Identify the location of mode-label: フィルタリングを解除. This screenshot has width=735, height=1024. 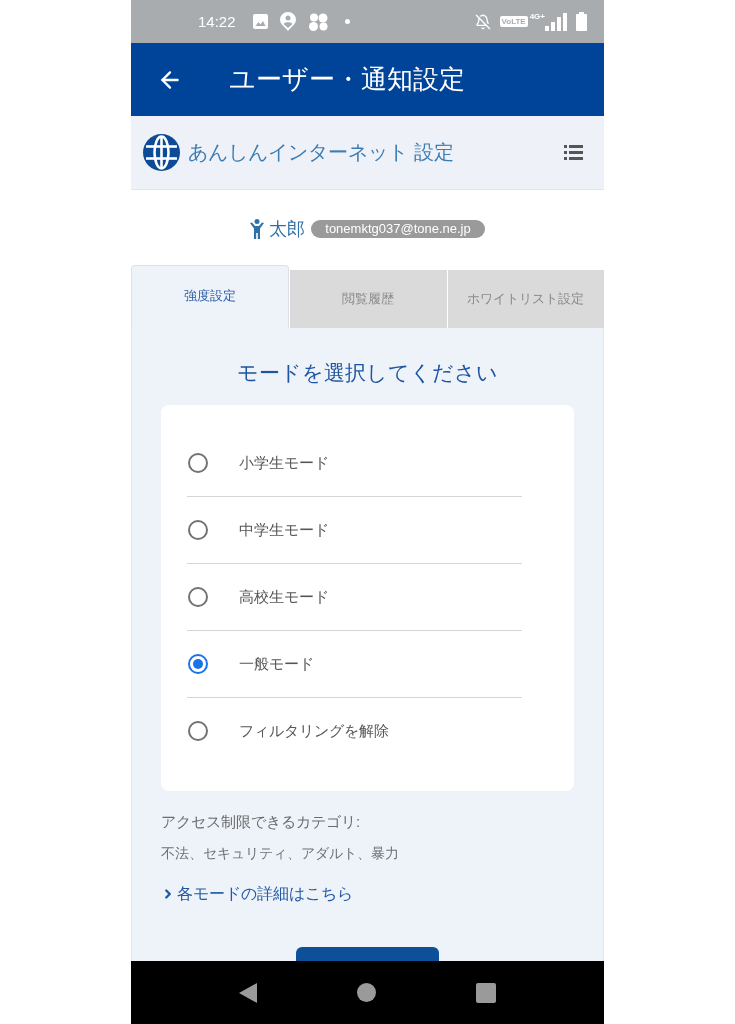
(314, 731).